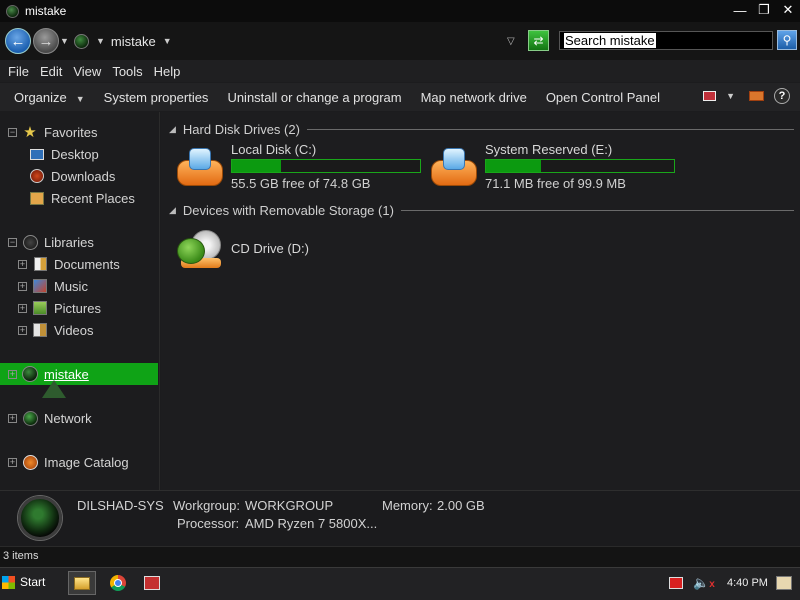 The height and width of the screenshot is (600, 800). Describe the element at coordinates (167, 71) in the screenshot. I see `menu-help: Help` at that location.